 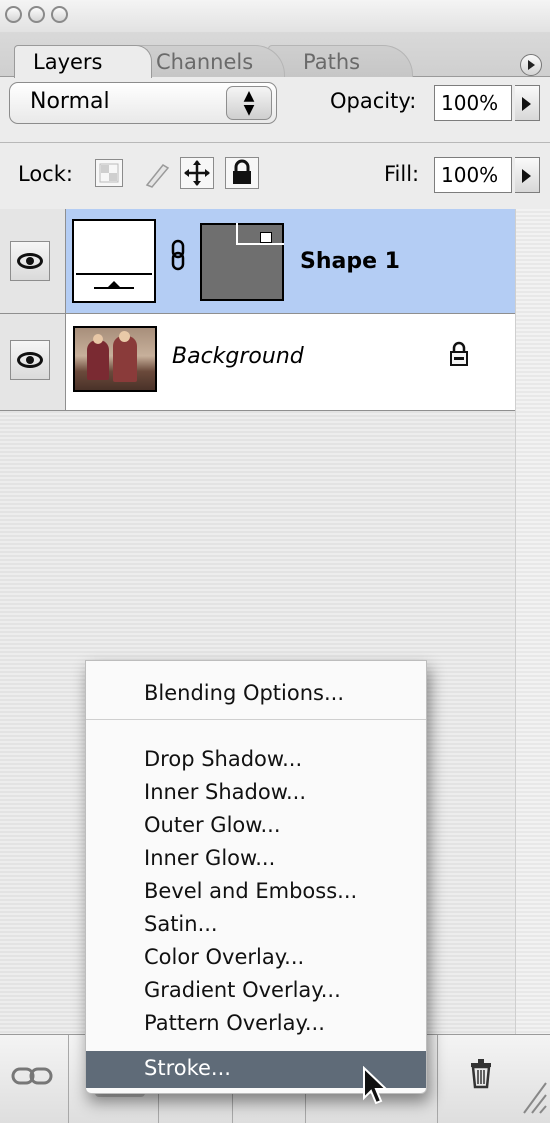 What do you see at coordinates (197, 173) in the screenshot?
I see `lock-position-move-icon` at bounding box center [197, 173].